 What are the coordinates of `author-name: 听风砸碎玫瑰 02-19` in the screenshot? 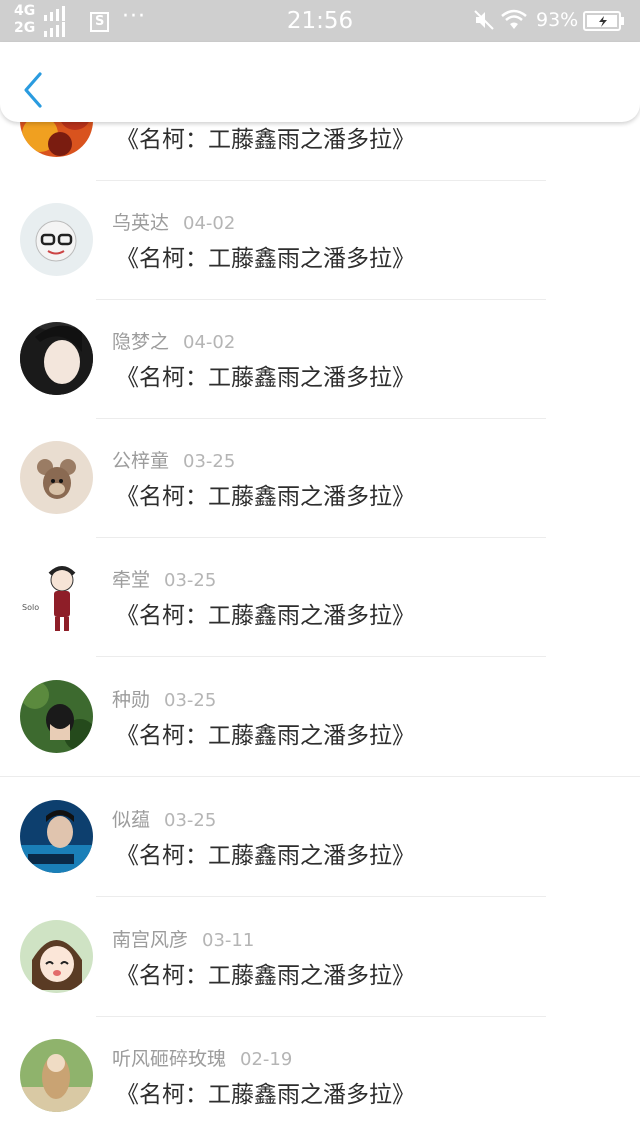 It's located at (202, 1057).